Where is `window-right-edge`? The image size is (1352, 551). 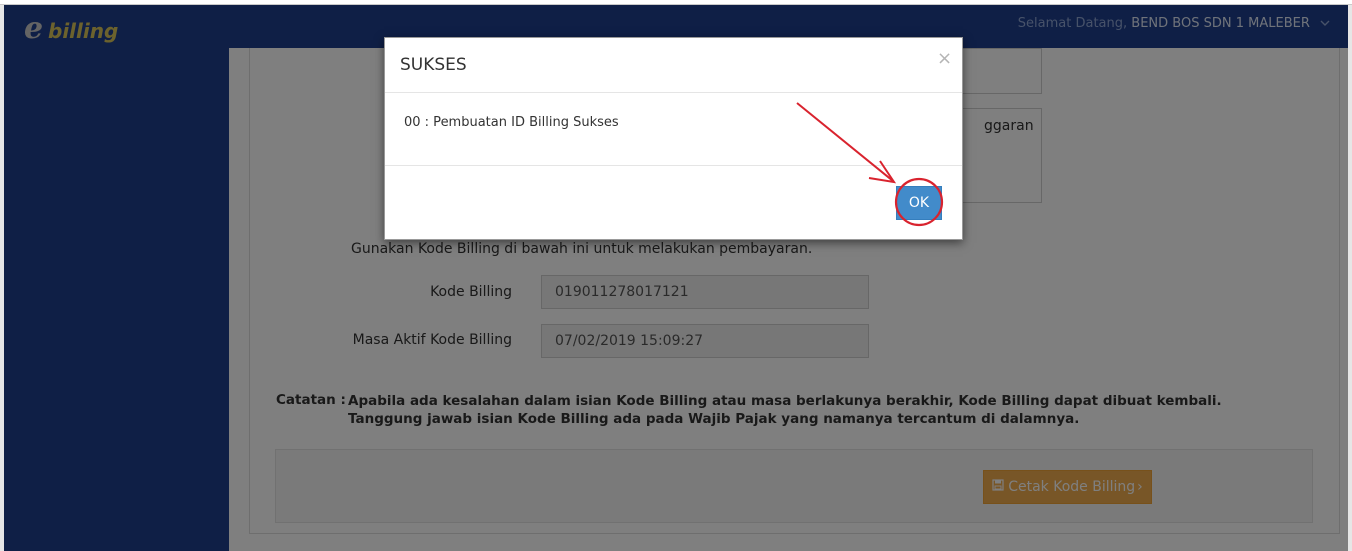
window-right-edge is located at coordinates (1350, 278).